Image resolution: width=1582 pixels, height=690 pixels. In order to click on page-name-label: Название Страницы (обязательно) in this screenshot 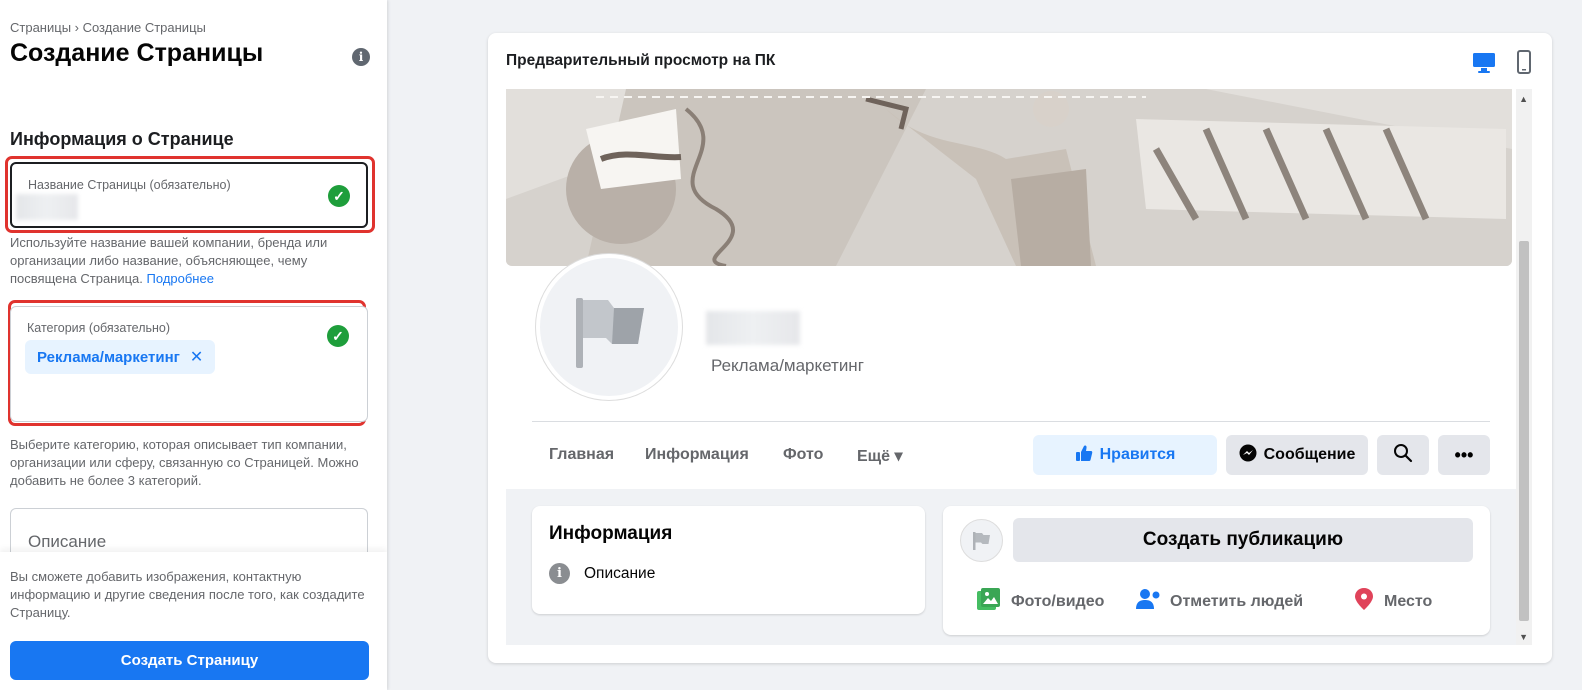, I will do `click(129, 185)`.